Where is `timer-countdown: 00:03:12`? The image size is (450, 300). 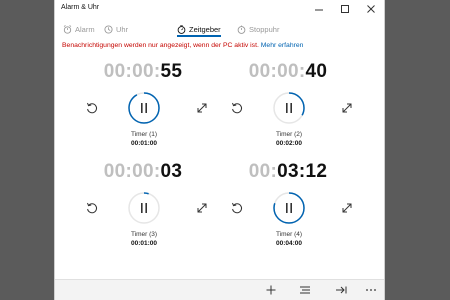
timer-countdown: 00:03:12 is located at coordinates (288, 172).